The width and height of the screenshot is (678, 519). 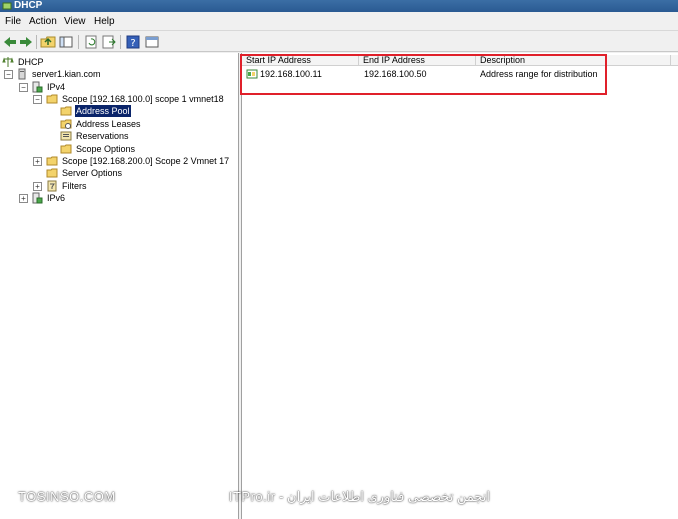 What do you see at coordinates (26, 42) in the screenshot?
I see `forward-icon` at bounding box center [26, 42].